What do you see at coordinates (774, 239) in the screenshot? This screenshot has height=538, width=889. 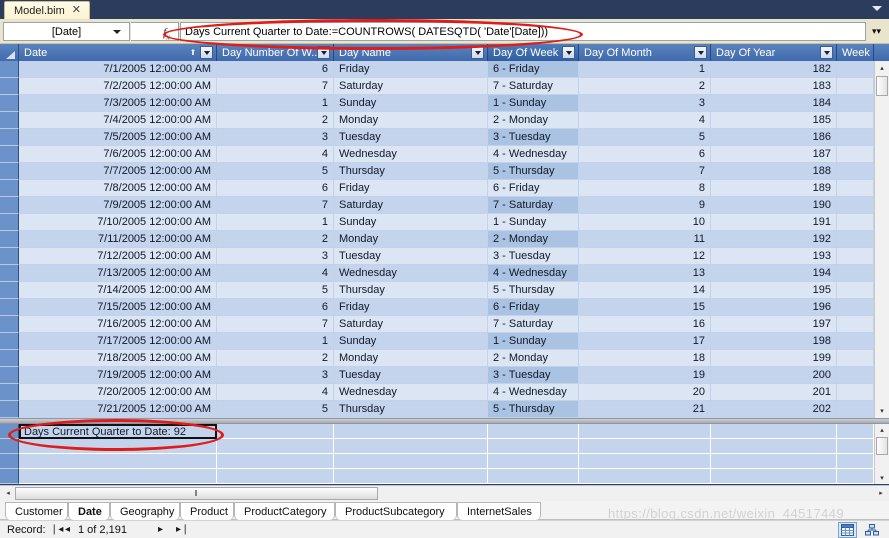 I see `table-cell: 192` at bounding box center [774, 239].